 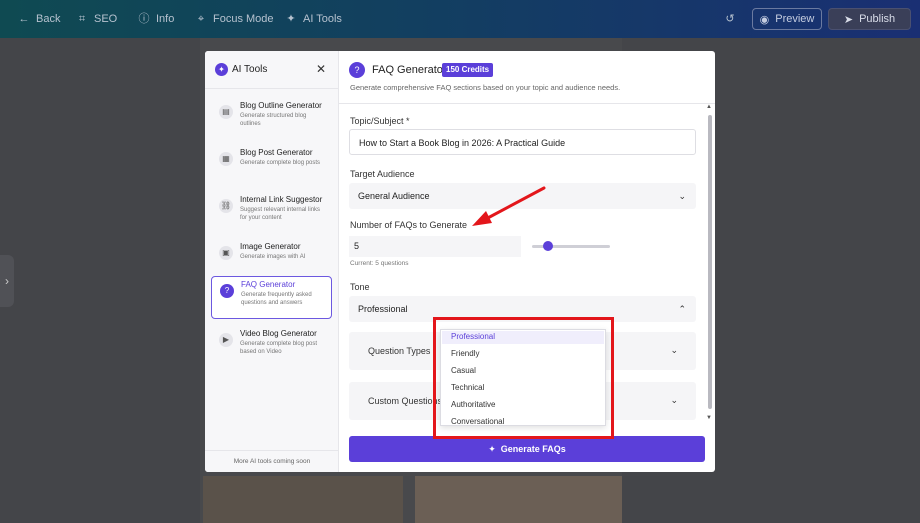 What do you see at coordinates (281, 105) in the screenshot?
I see `tool-name: Blog Outline Generator` at bounding box center [281, 105].